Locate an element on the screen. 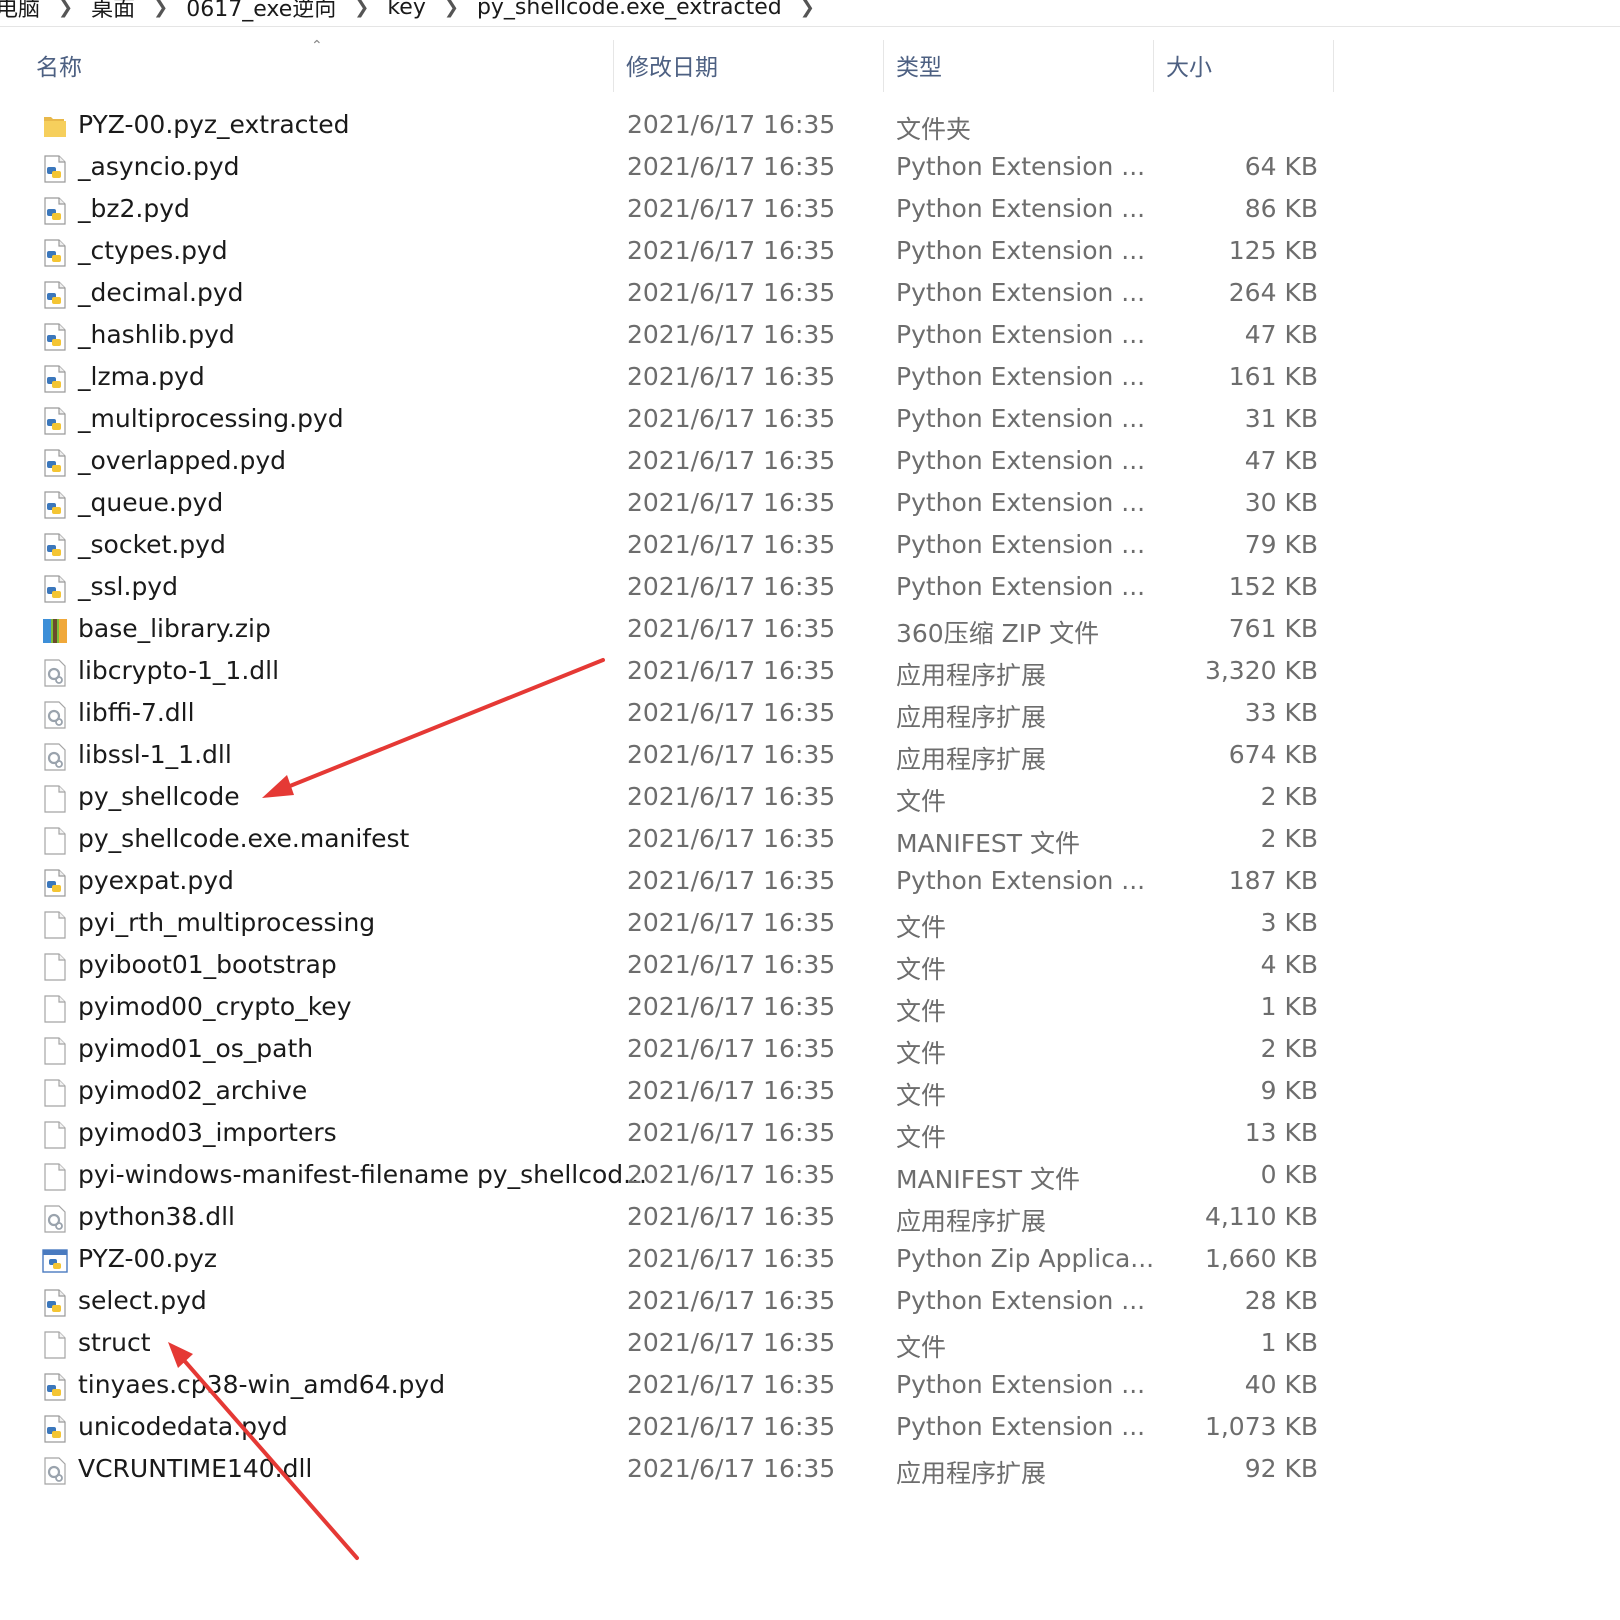 The image size is (1620, 1620). file-size: 28 KB is located at coordinates (1281, 1300).